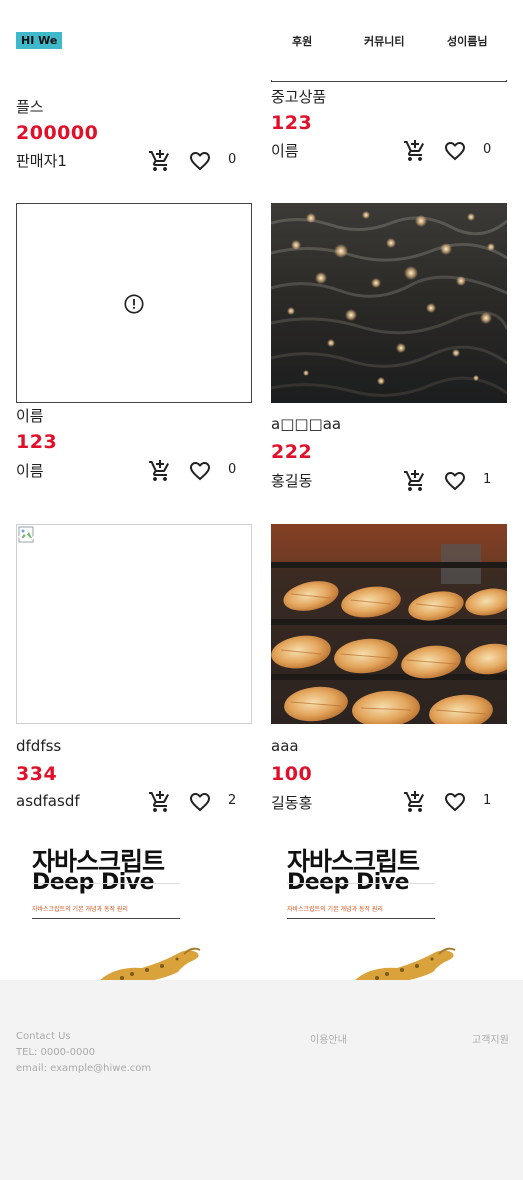 This screenshot has height=1180, width=523. I want to click on product-price: 100, so click(292, 774).